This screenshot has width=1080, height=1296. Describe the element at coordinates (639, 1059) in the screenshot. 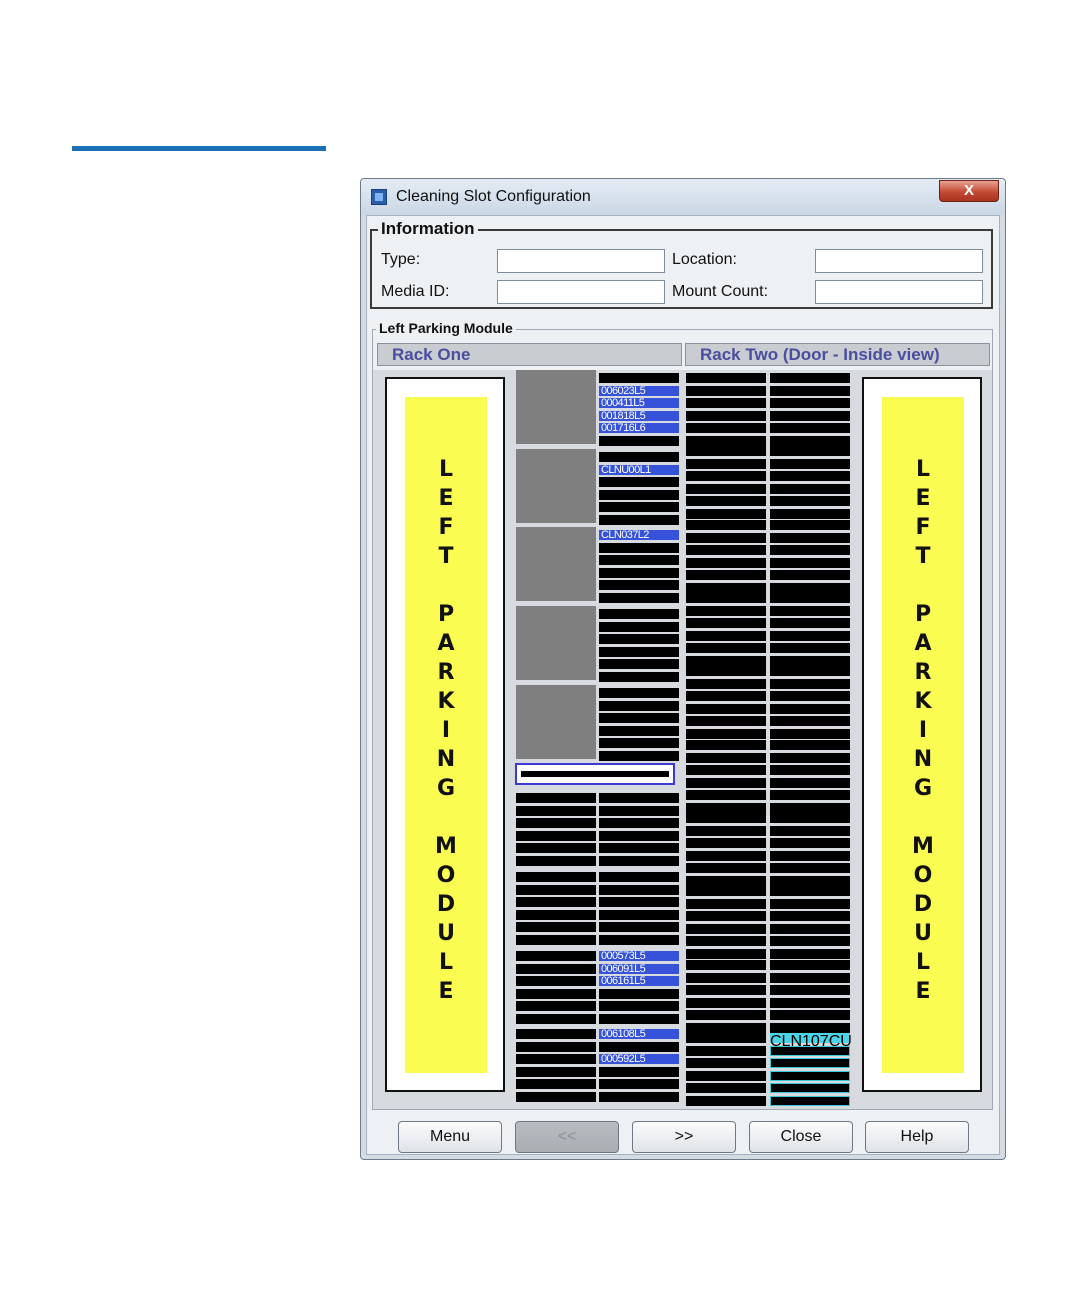

I see `tape-slot: 000592L5` at that location.